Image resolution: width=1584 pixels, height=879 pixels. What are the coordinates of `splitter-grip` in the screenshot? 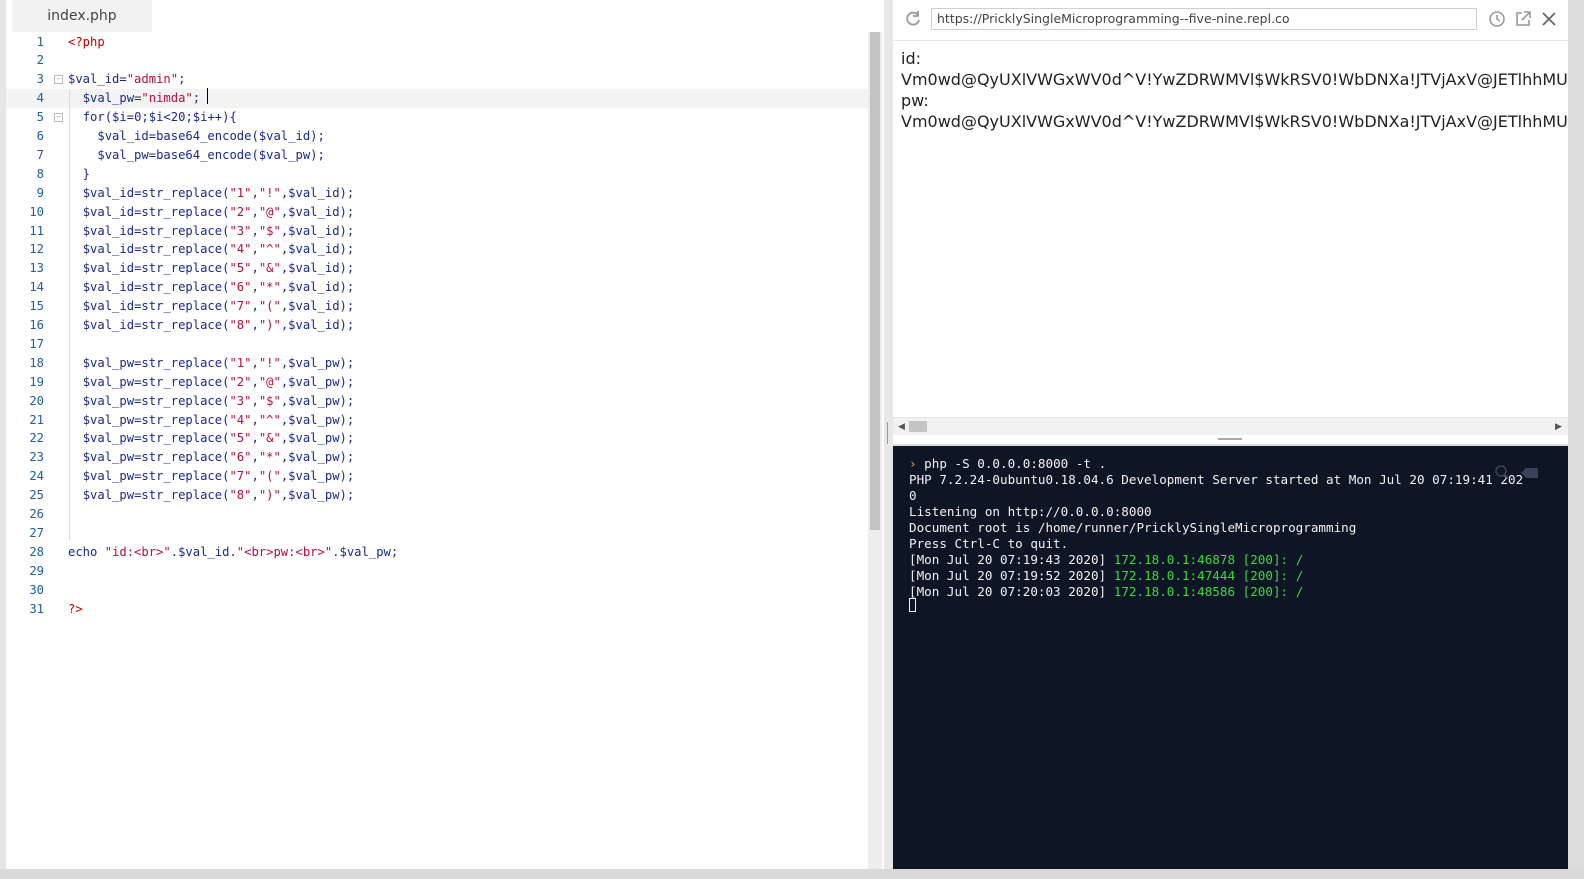 It's located at (887, 433).